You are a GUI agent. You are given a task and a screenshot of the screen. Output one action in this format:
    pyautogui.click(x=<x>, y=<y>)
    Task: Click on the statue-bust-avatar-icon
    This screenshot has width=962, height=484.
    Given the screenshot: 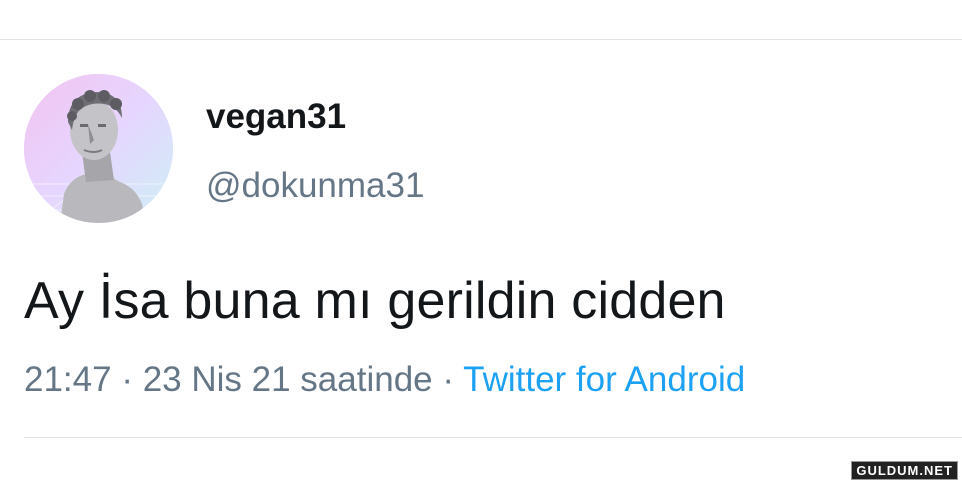 What is the action you would take?
    pyautogui.click(x=98, y=148)
    